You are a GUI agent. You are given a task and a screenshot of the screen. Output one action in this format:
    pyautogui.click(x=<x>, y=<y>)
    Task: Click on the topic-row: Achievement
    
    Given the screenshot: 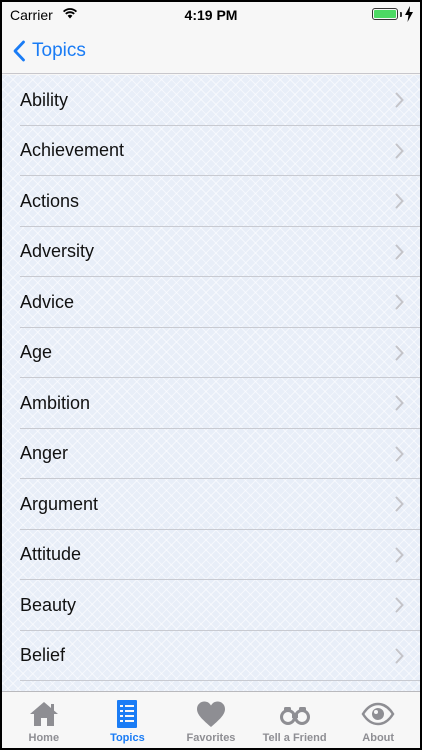 What is the action you would take?
    pyautogui.click(x=211, y=151)
    